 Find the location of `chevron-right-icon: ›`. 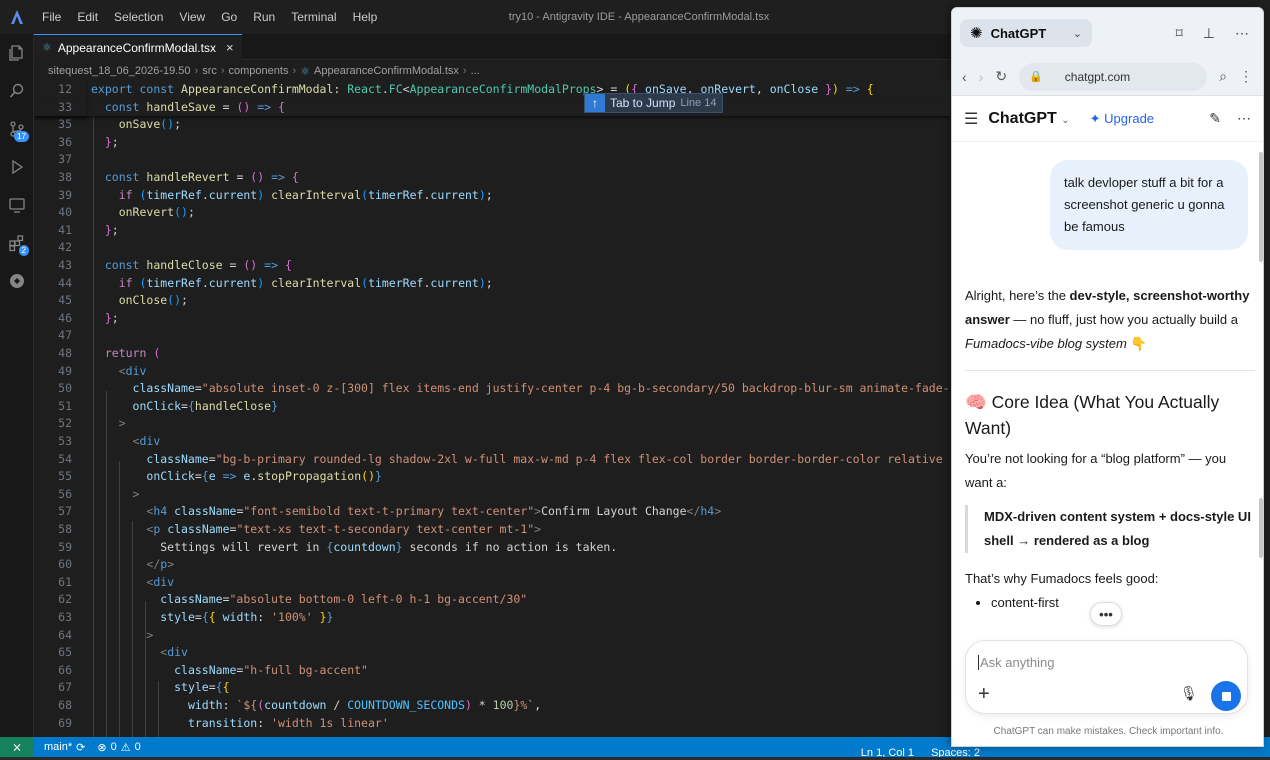

chevron-right-icon: › is located at coordinates (222, 71).